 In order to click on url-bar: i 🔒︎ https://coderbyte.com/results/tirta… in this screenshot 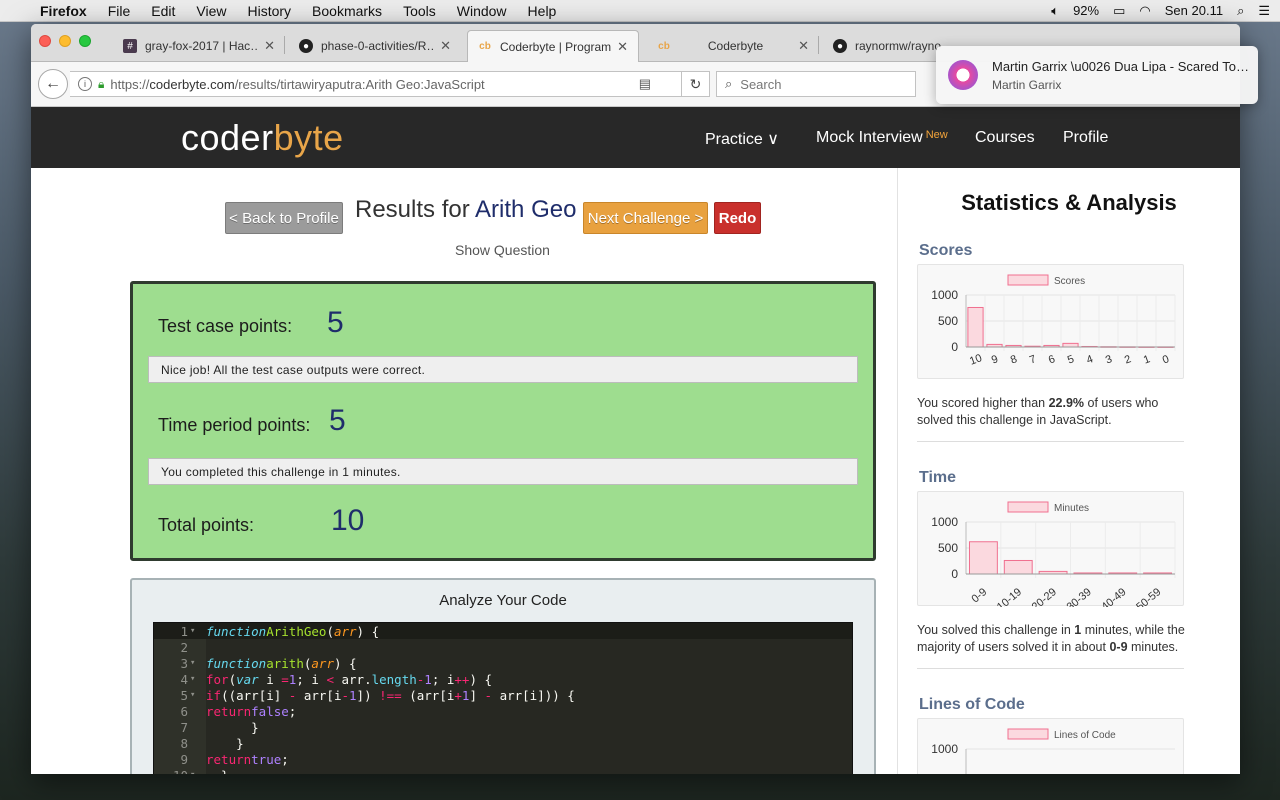, I will do `click(376, 84)`.